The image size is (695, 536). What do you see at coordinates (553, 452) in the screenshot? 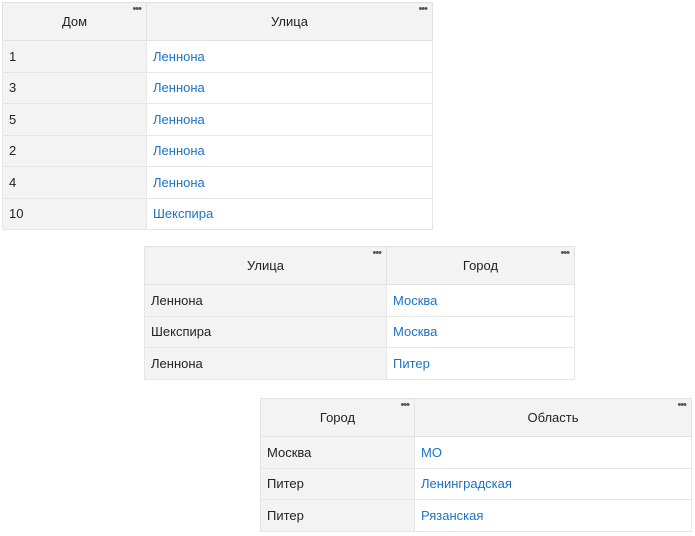
I see `cell-region-link: МО` at bounding box center [553, 452].